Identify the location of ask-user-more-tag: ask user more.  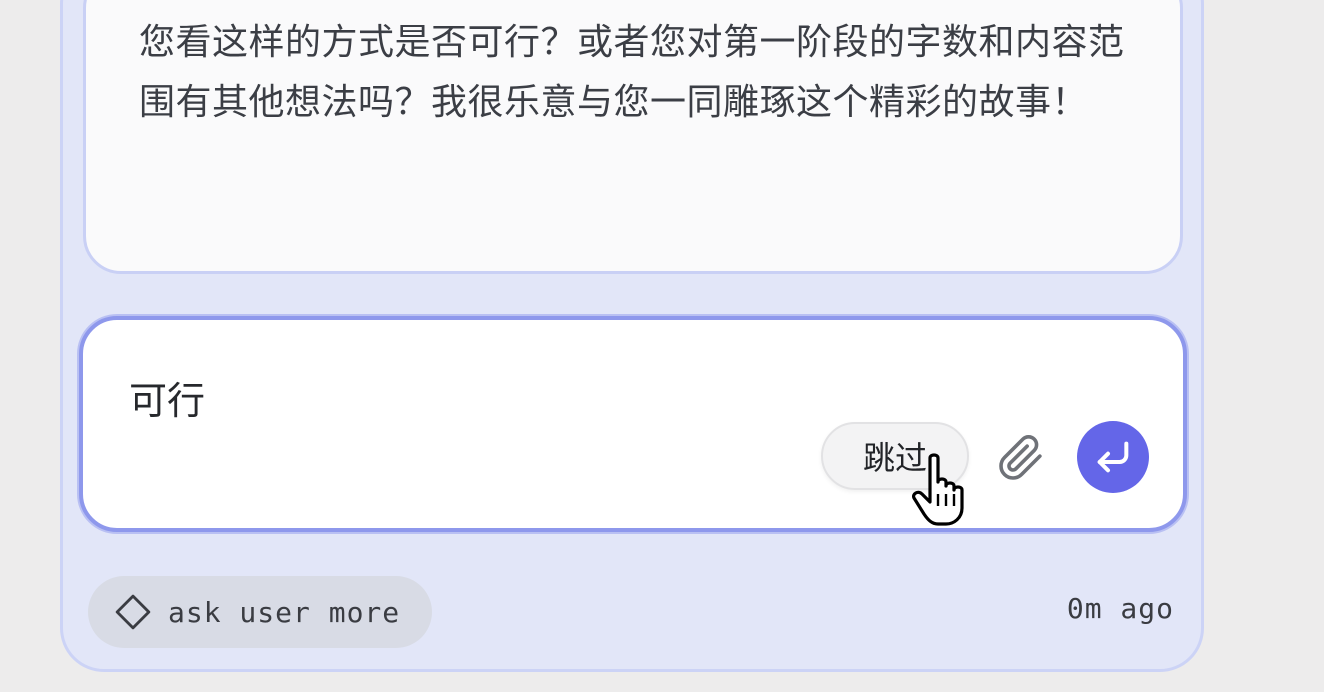
(260, 612).